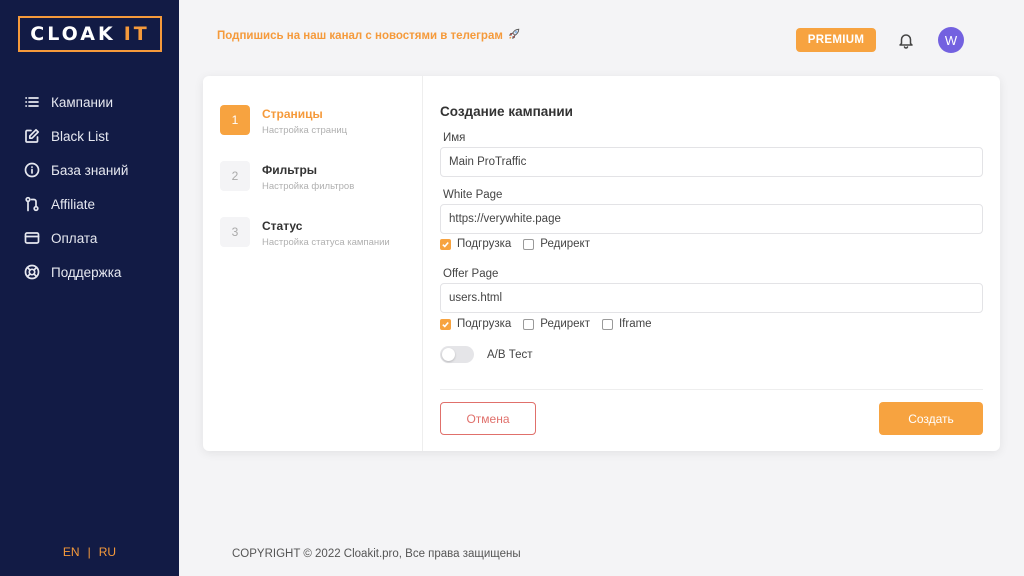 This screenshot has width=1024, height=576. What do you see at coordinates (73, 204) in the screenshot?
I see `sidebar-item-label: Affiliate` at bounding box center [73, 204].